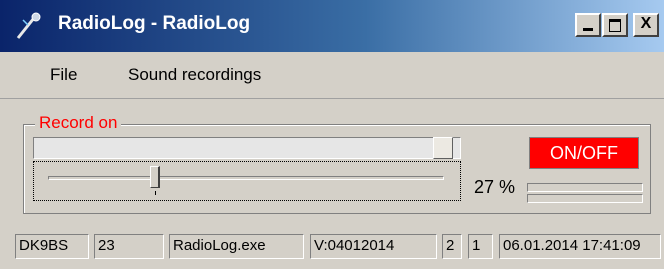 This screenshot has width=664, height=269. Describe the element at coordinates (584, 153) in the screenshot. I see `on-off-button: ON/OFF` at that location.